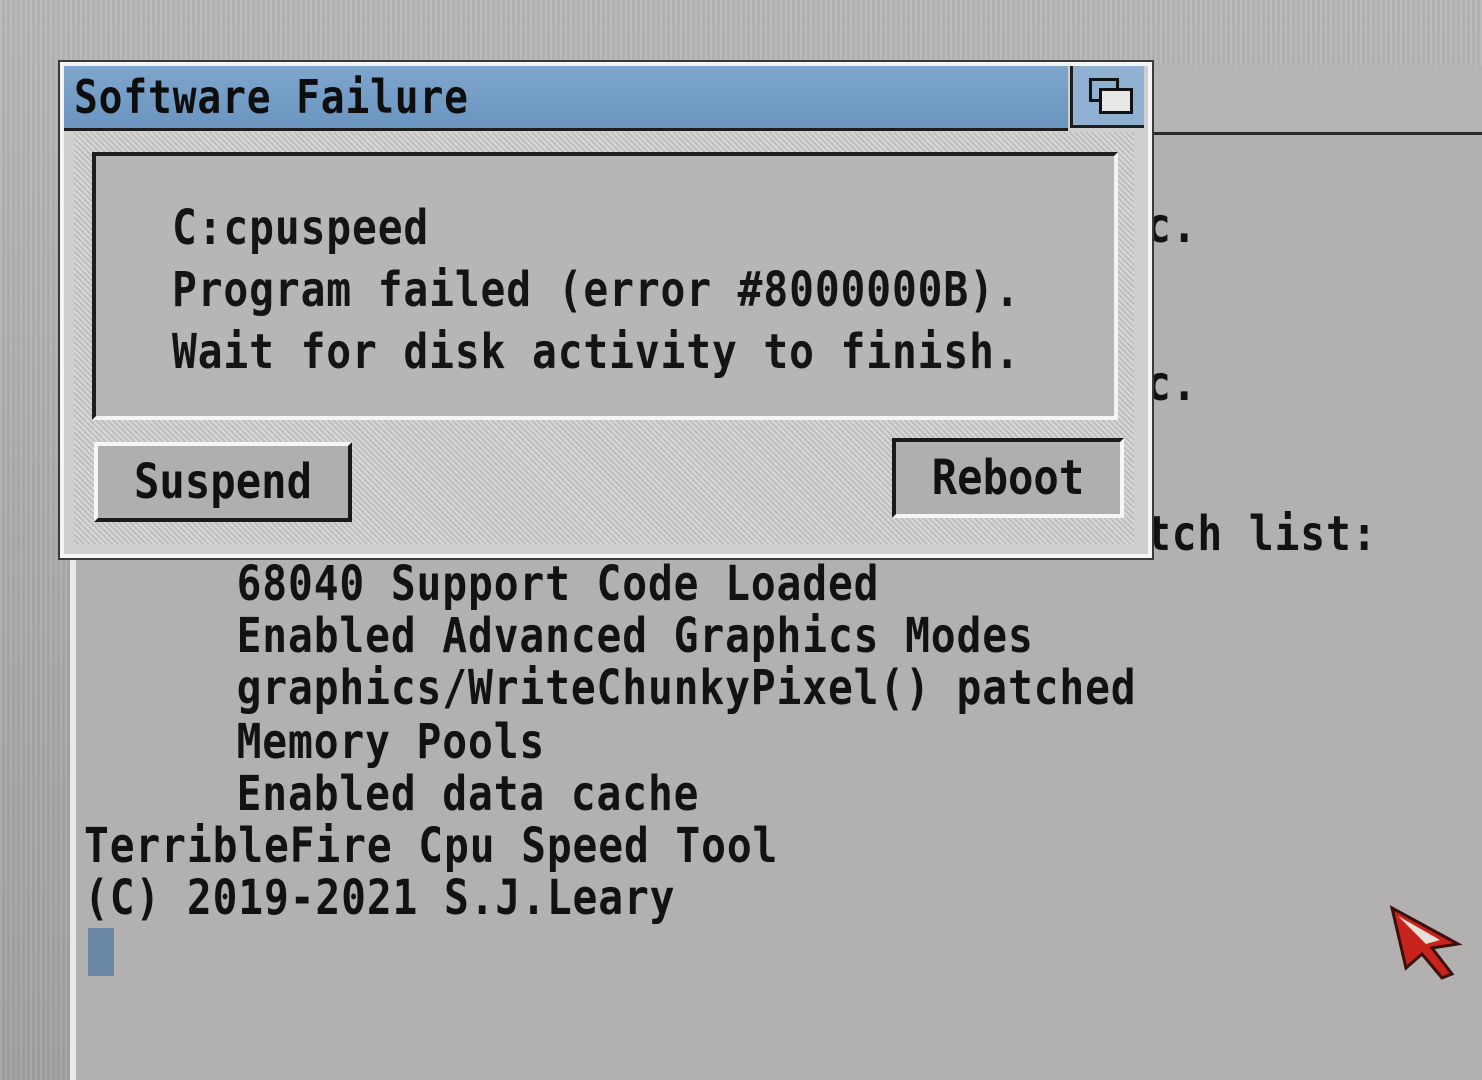  What do you see at coordinates (494, 584) in the screenshot?
I see `shell-output-line: 68040 Support Code Loaded` at bounding box center [494, 584].